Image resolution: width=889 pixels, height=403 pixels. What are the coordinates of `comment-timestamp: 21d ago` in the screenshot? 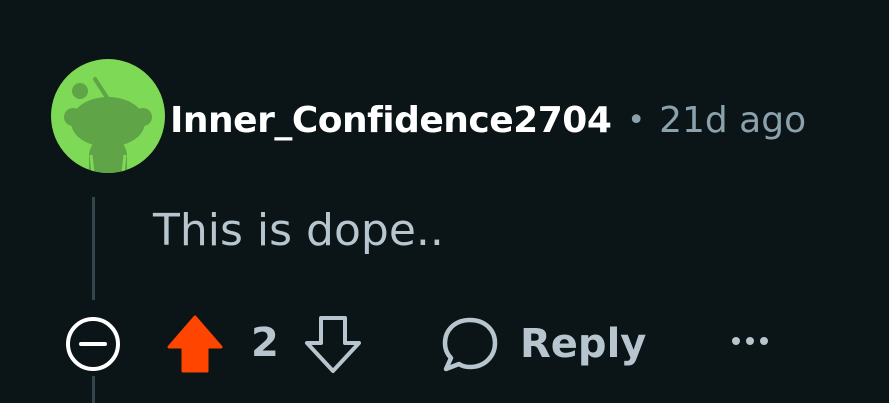 It's located at (732, 120).